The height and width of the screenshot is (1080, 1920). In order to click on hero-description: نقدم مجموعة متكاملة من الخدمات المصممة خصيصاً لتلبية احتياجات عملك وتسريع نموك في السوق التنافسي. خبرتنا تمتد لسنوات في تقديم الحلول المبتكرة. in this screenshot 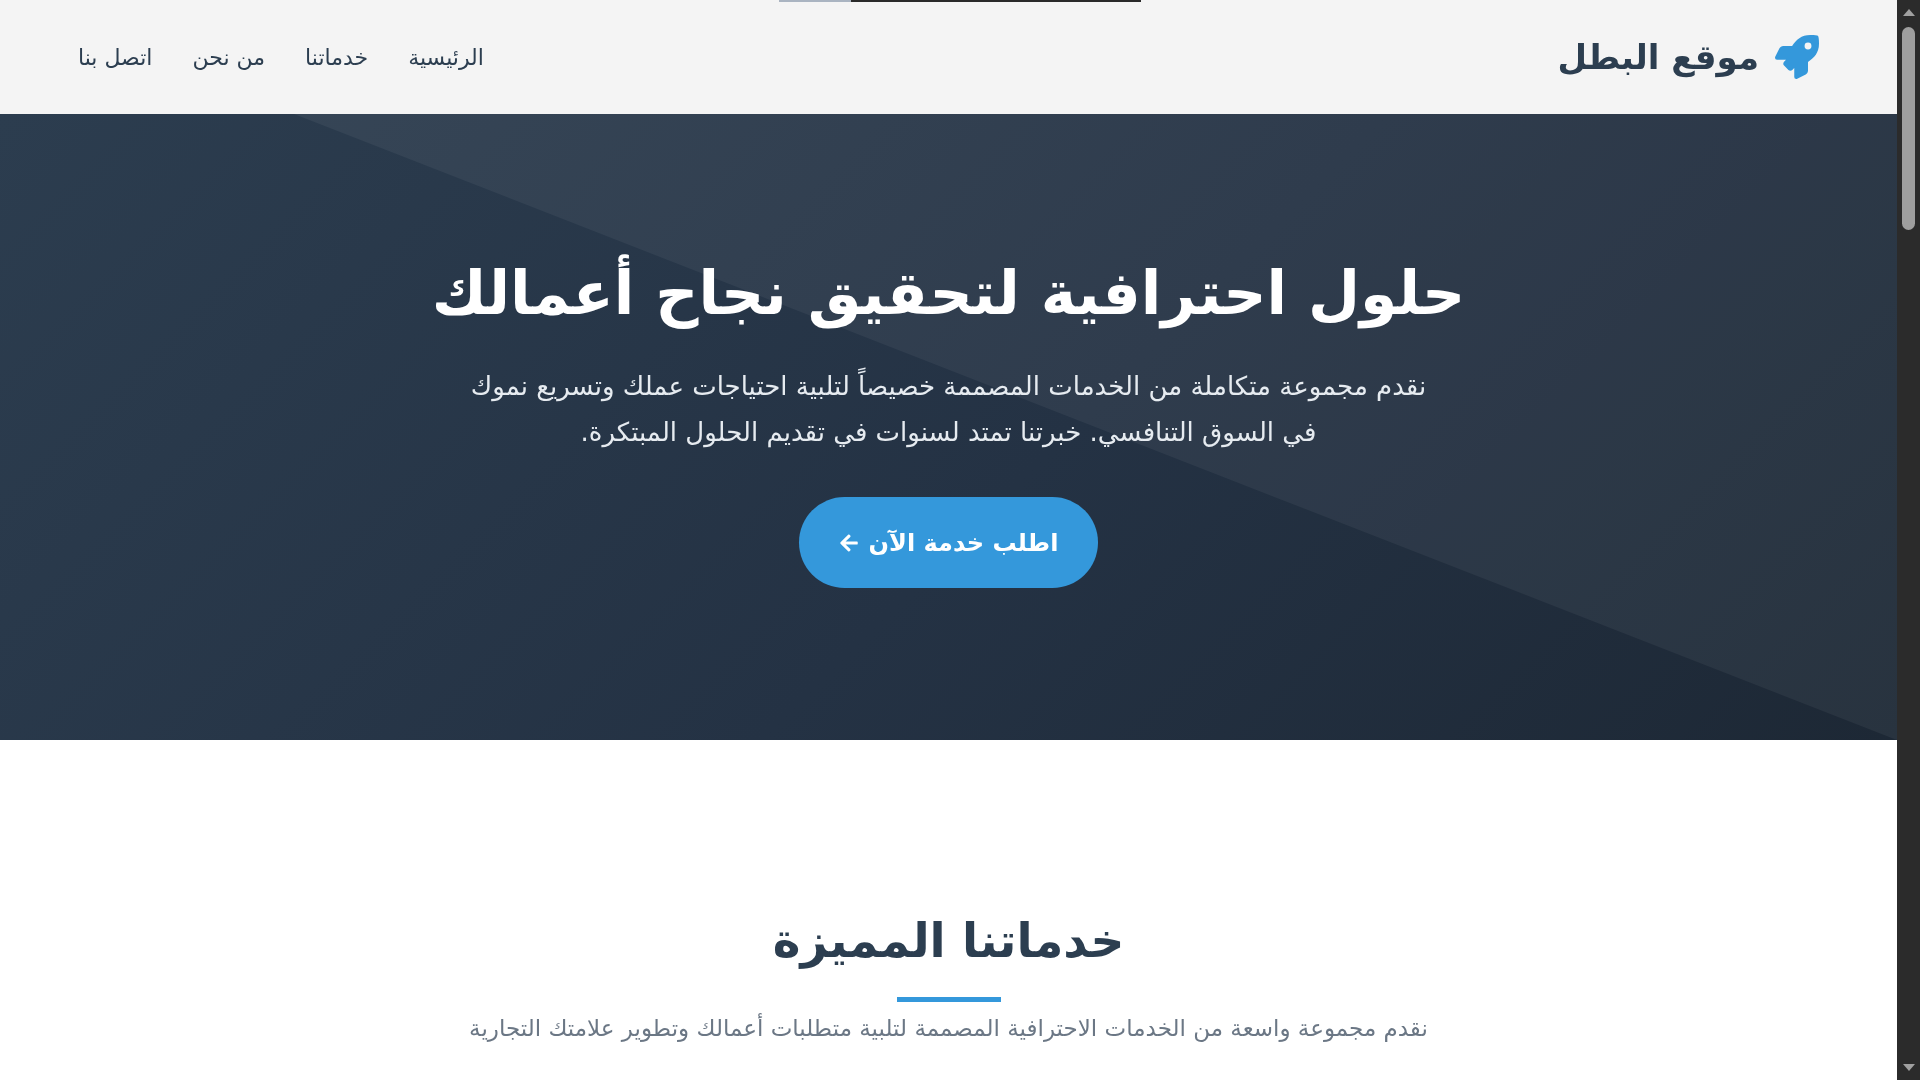, I will do `click(948, 409)`.